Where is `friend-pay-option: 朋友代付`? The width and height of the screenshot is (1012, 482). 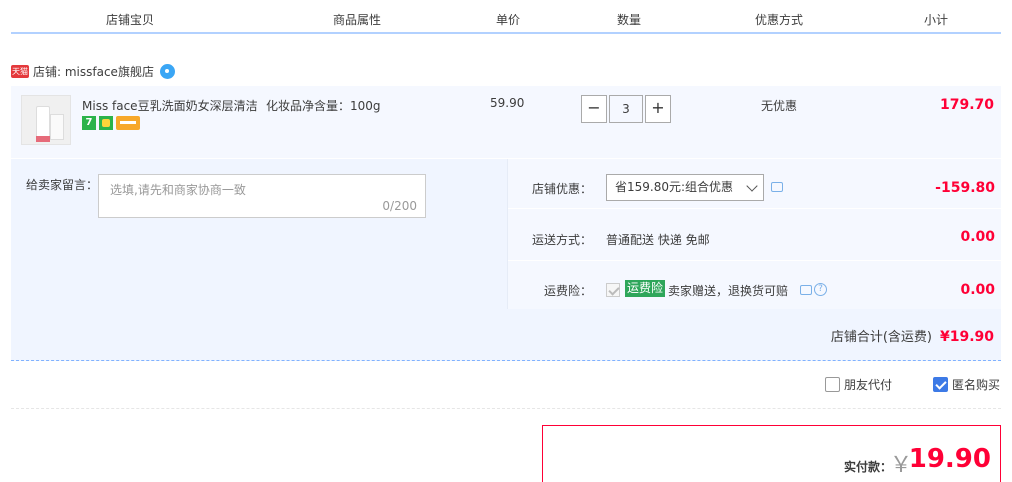
friend-pay-option: 朋友代付 is located at coordinates (858, 384).